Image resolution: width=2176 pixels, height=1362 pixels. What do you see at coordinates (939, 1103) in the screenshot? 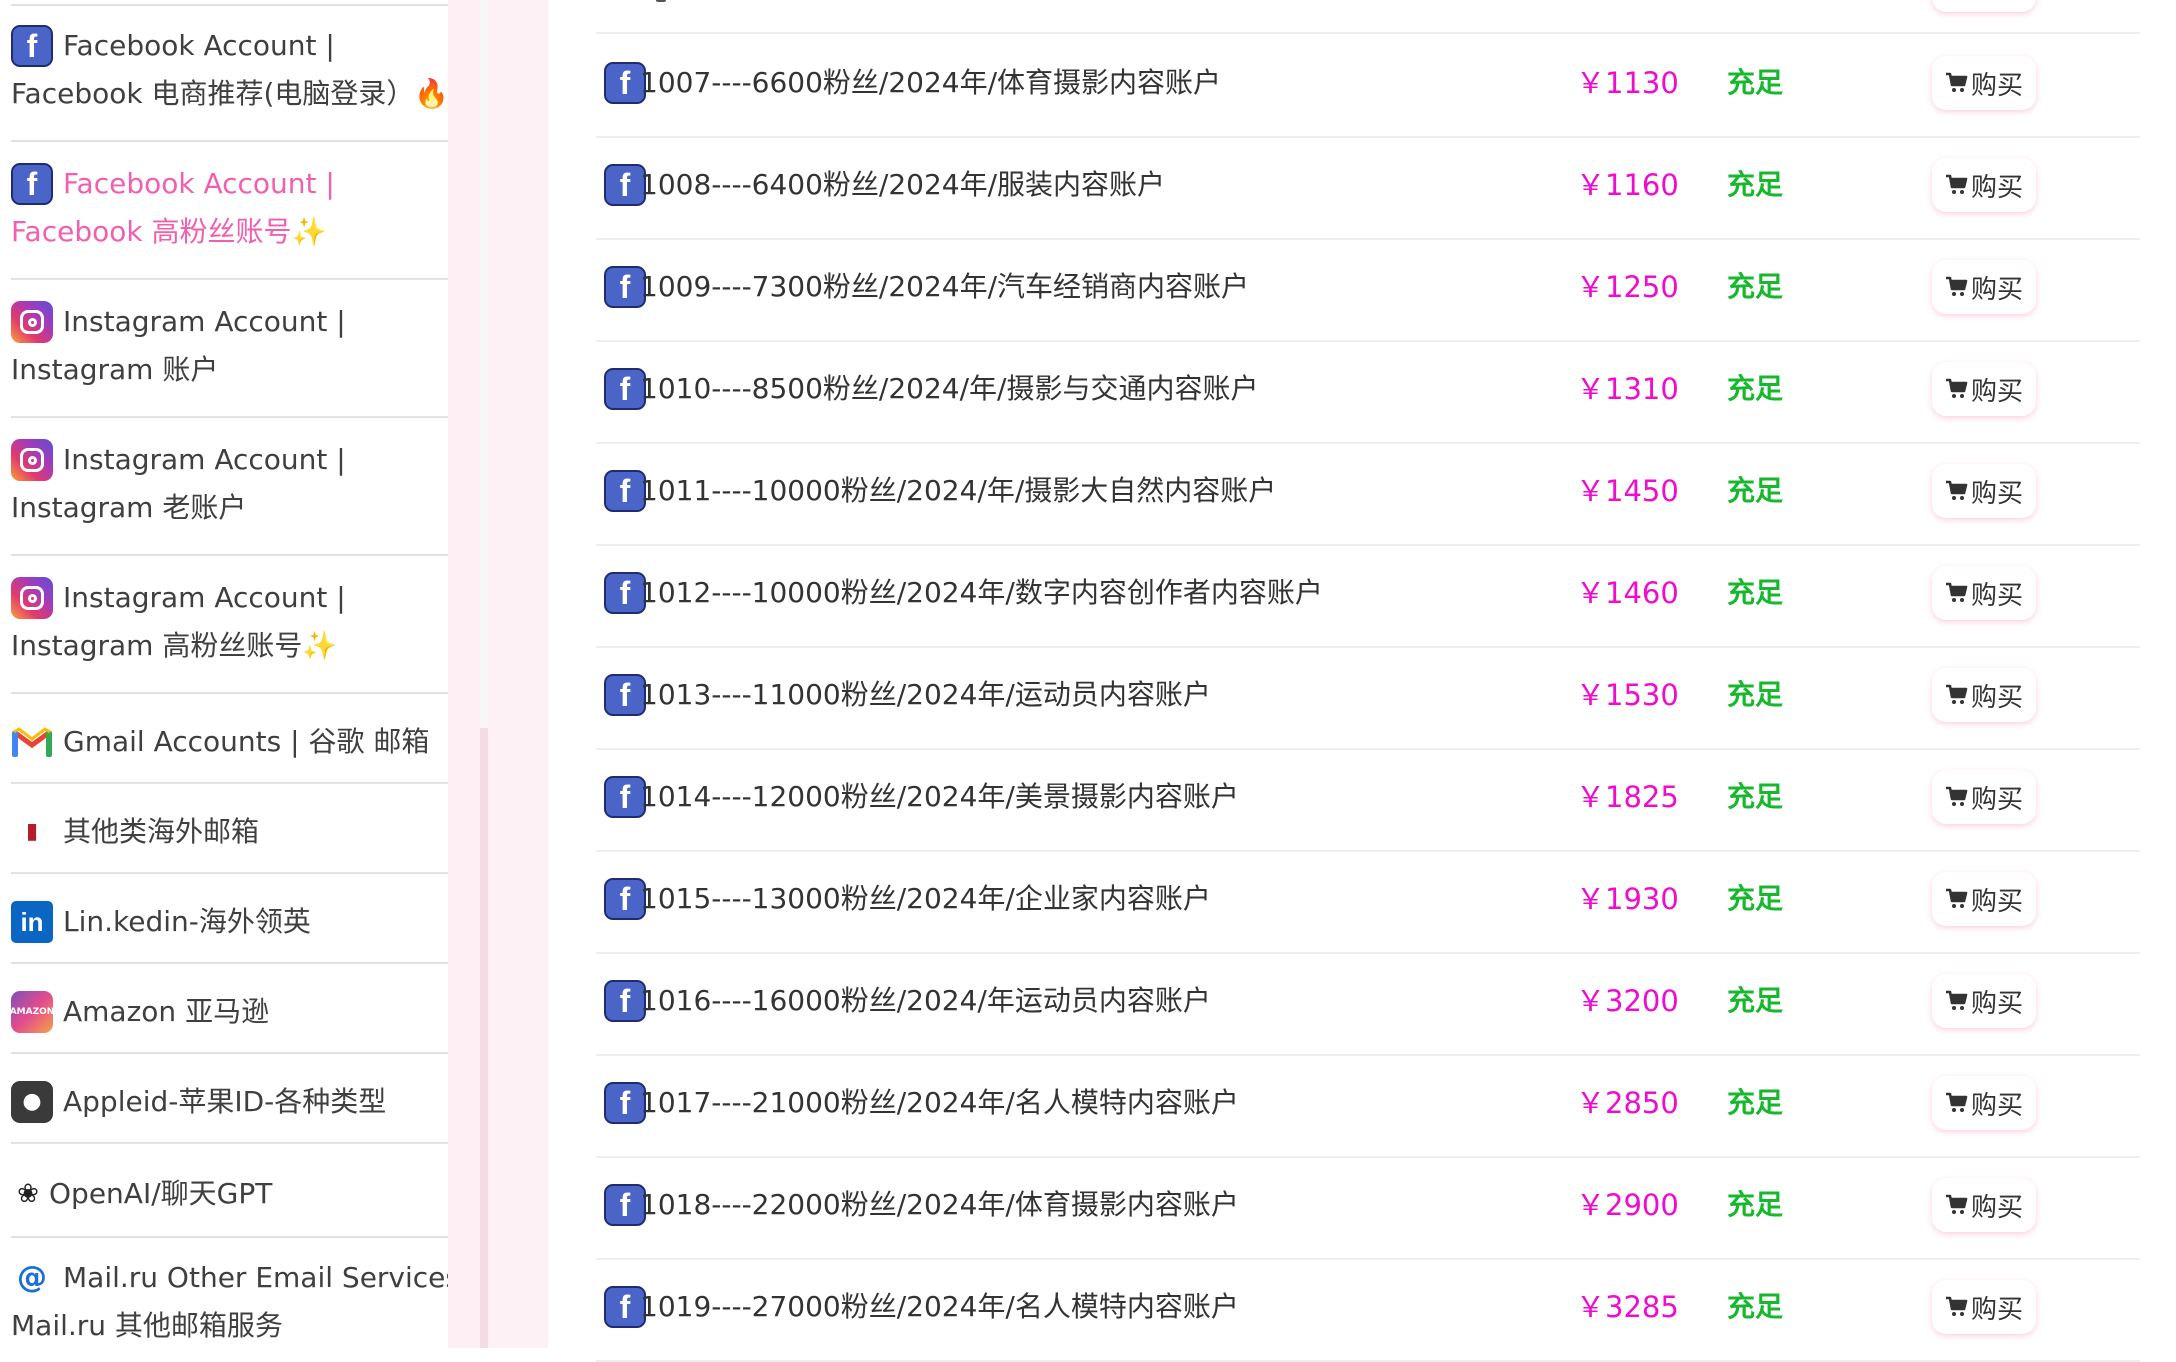
I see `product-title: 1017----21000粉丝/2024年/名人模特内容账户` at bounding box center [939, 1103].